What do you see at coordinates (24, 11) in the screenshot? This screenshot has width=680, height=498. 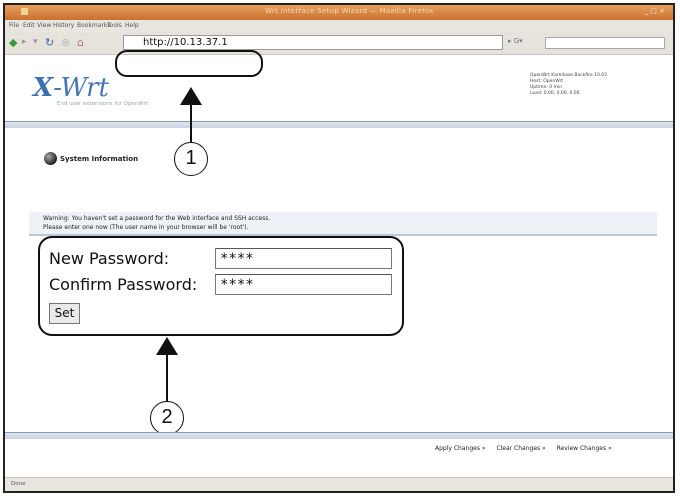 I see `window-icon` at bounding box center [24, 11].